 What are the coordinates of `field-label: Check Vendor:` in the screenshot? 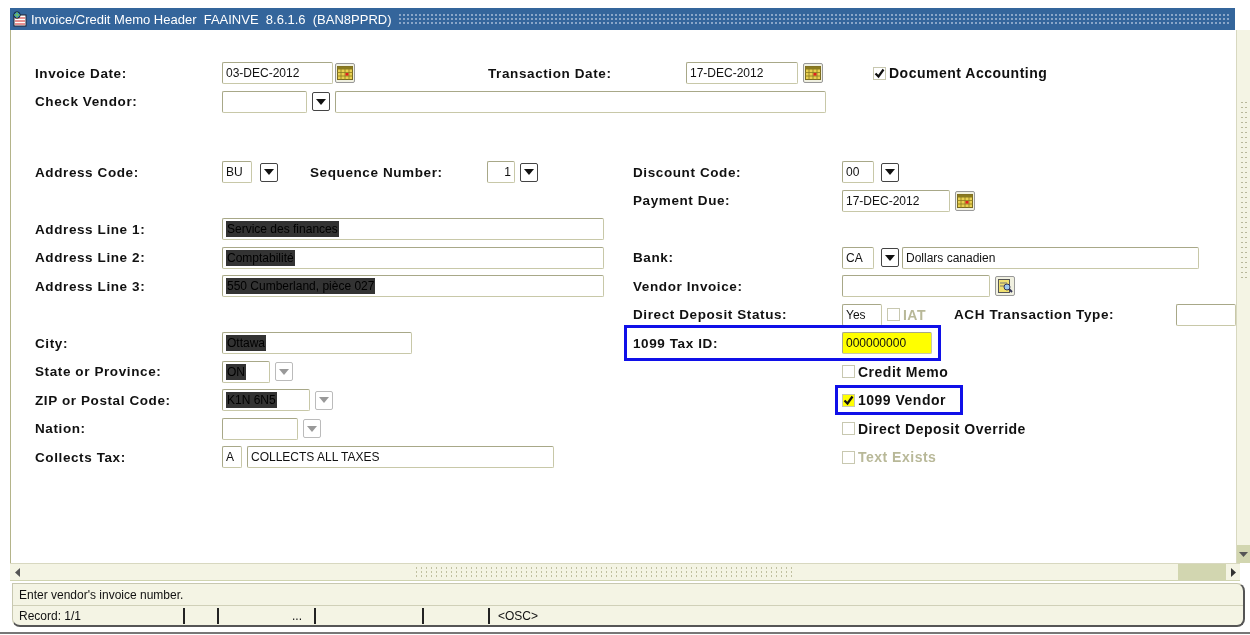 It's located at (87, 102).